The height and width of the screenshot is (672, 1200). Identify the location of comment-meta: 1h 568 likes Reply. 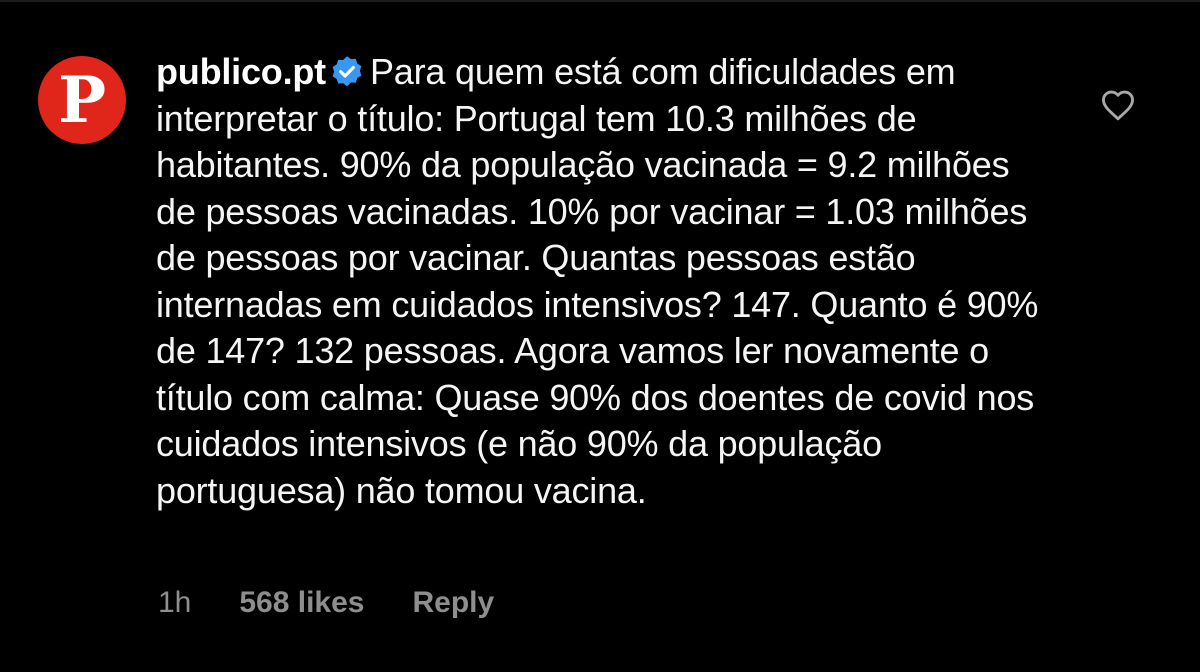
(326, 603).